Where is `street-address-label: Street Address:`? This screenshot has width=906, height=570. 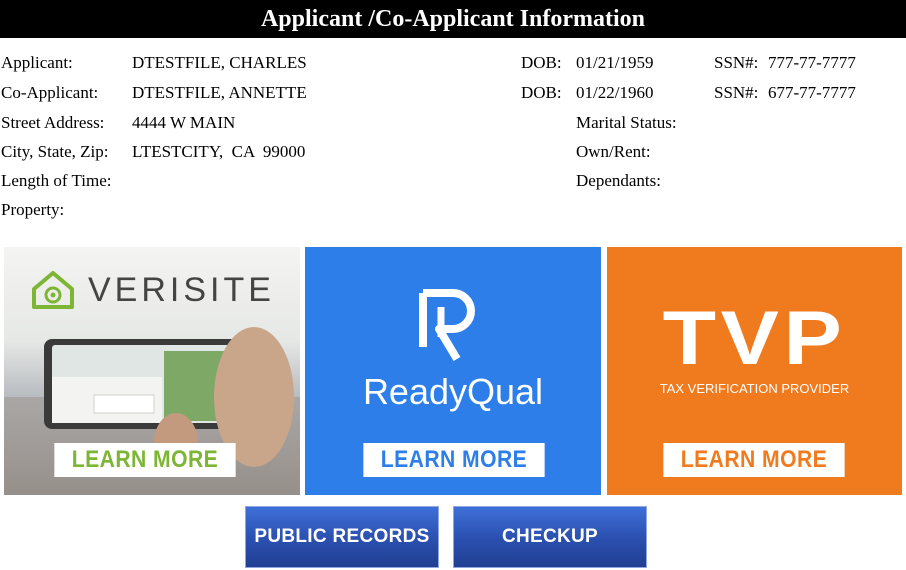
street-address-label: Street Address: is located at coordinates (53, 122).